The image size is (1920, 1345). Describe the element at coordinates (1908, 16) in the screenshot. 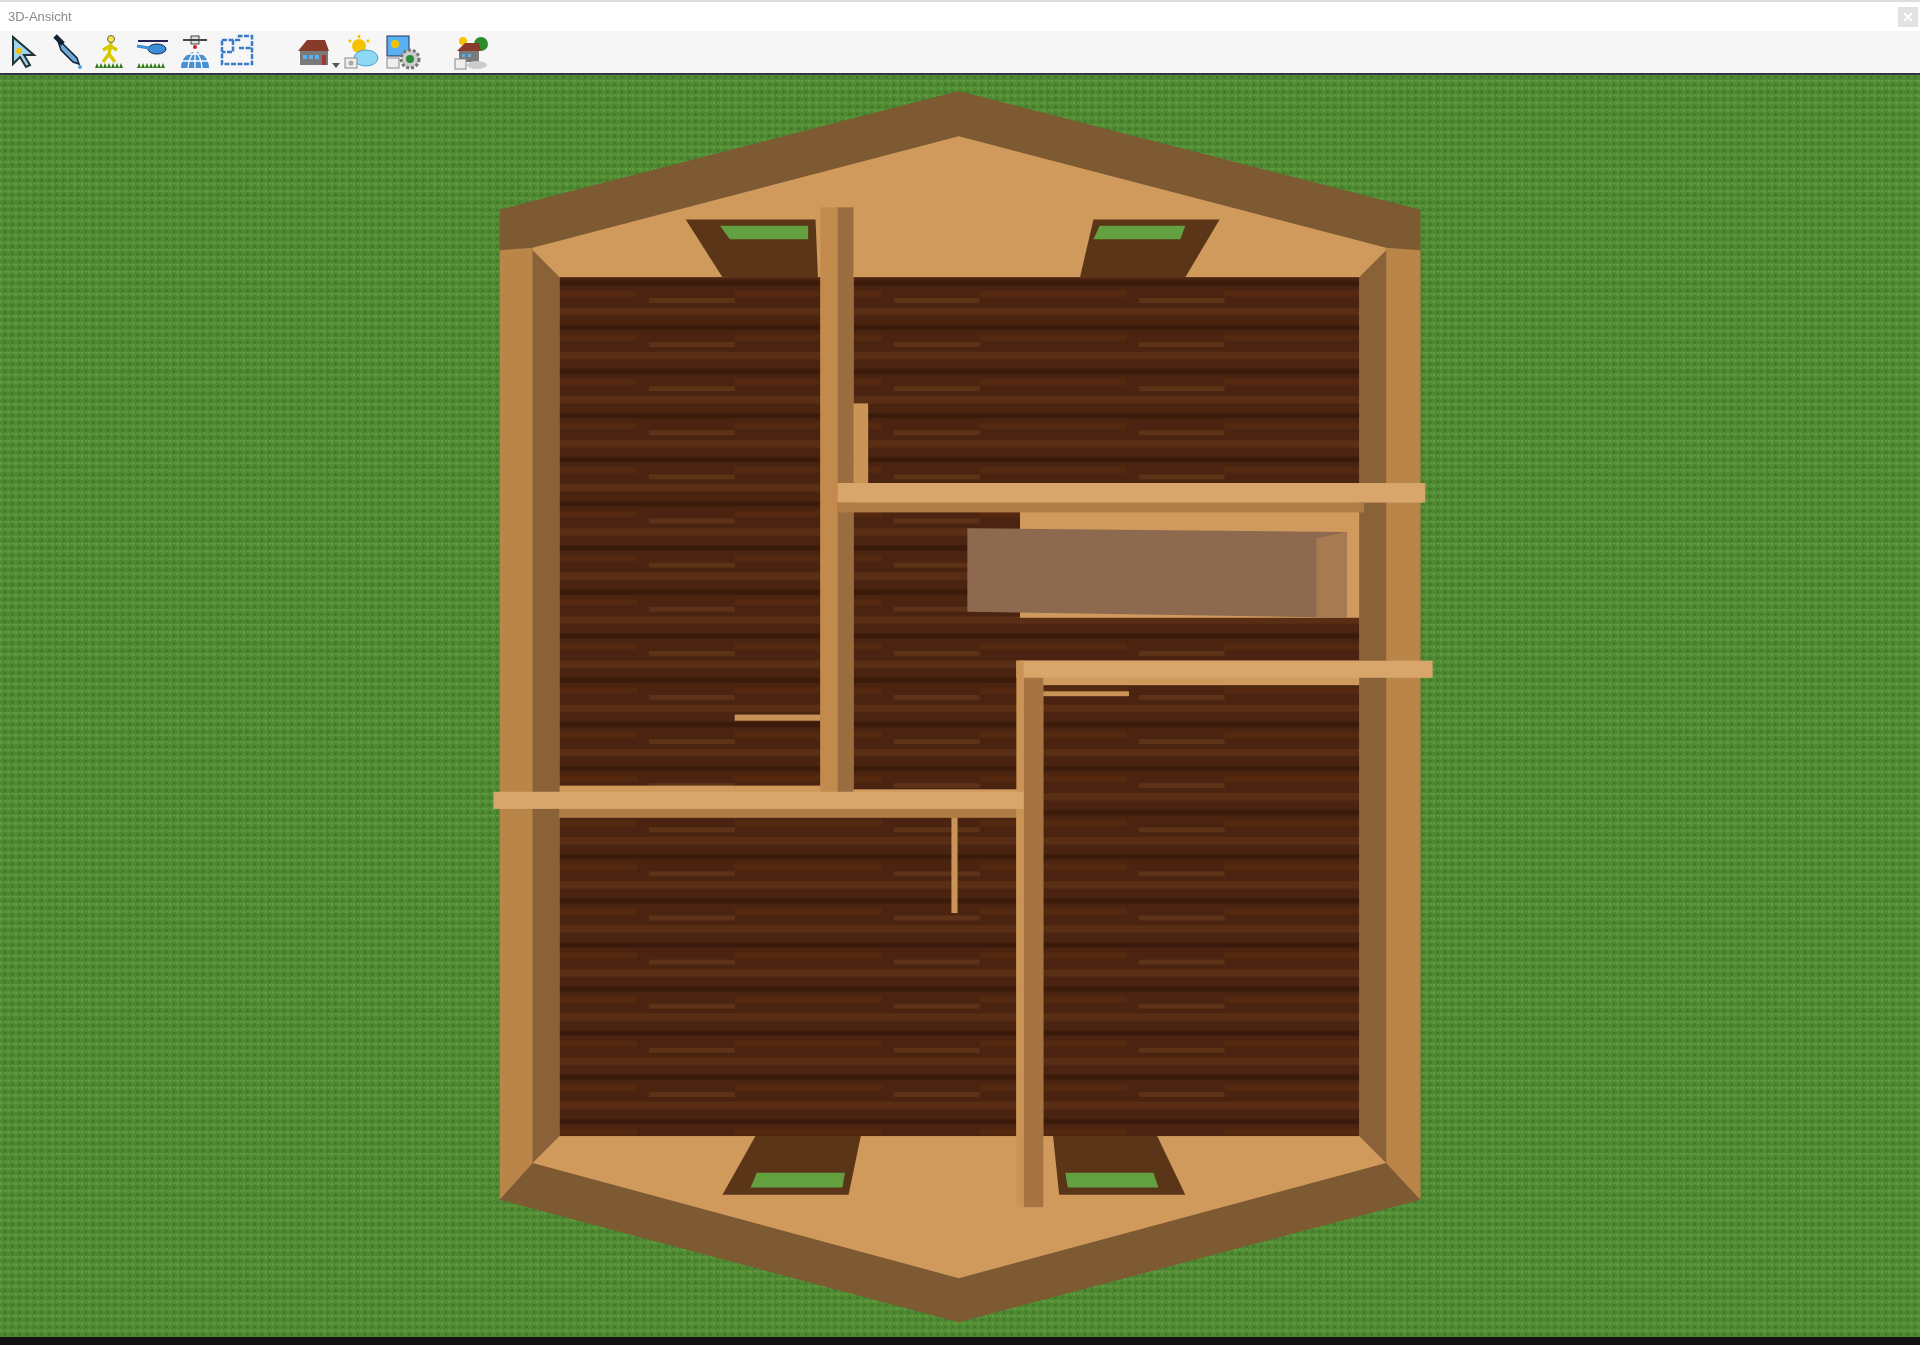

I see `close-icon` at that location.